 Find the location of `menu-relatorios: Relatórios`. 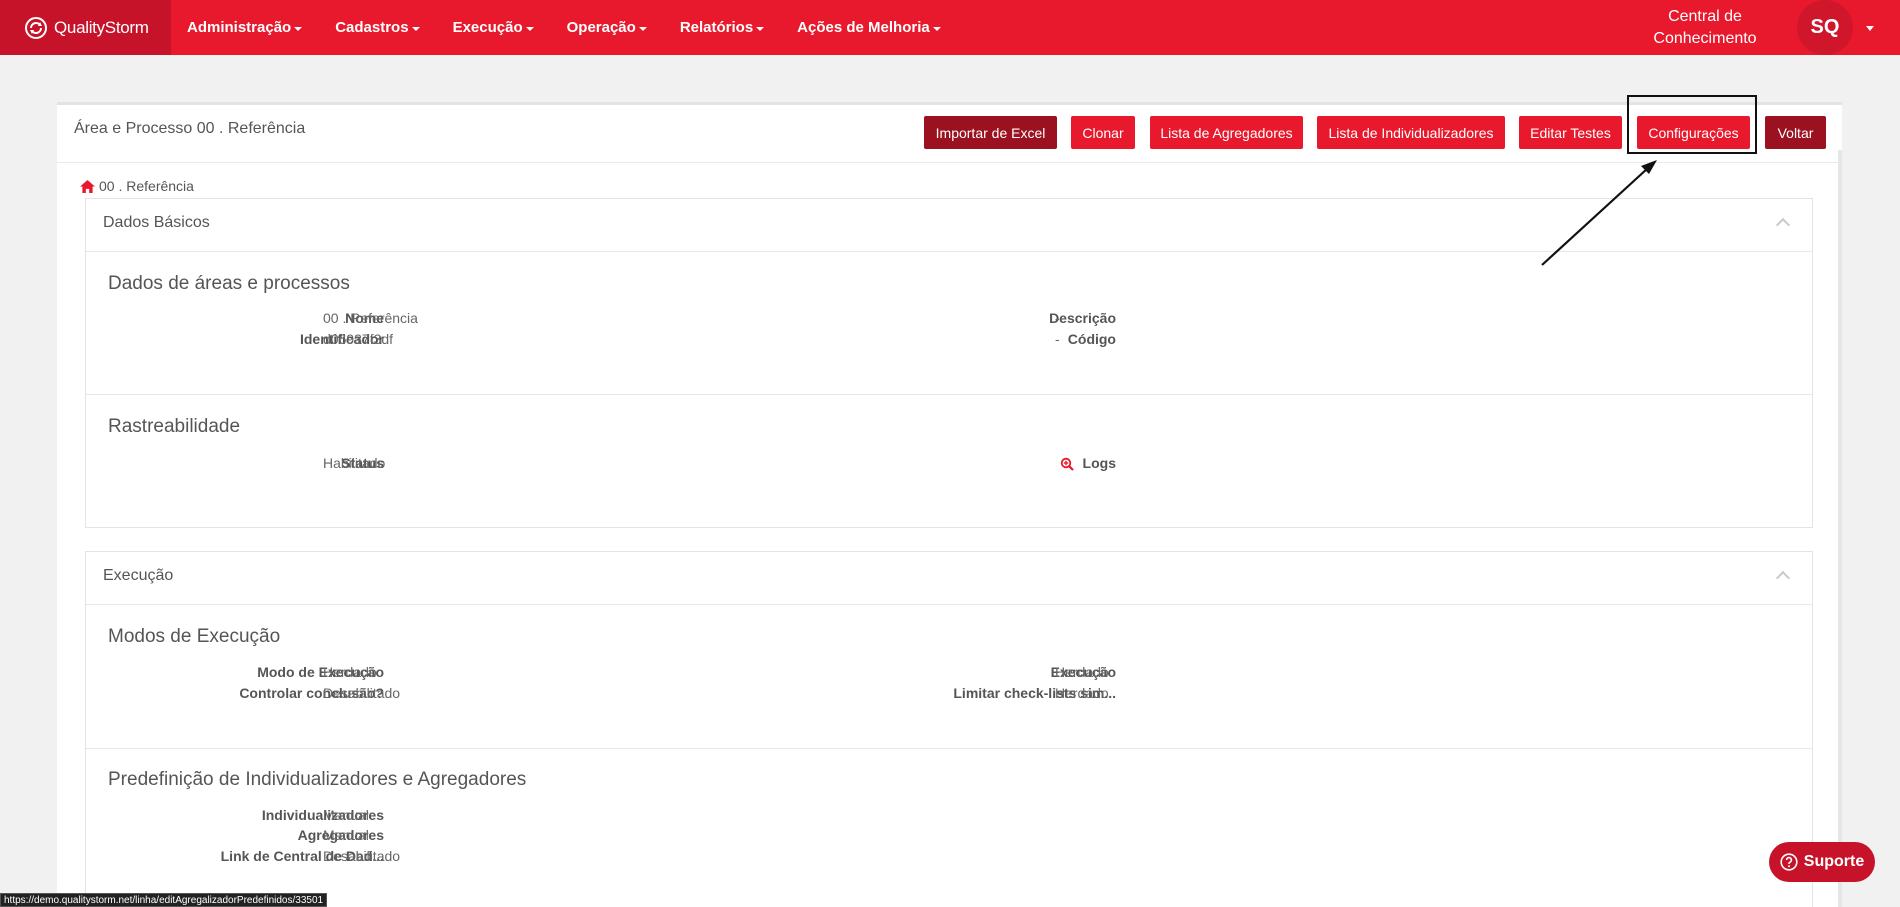

menu-relatorios: Relatórios is located at coordinates (722, 27).